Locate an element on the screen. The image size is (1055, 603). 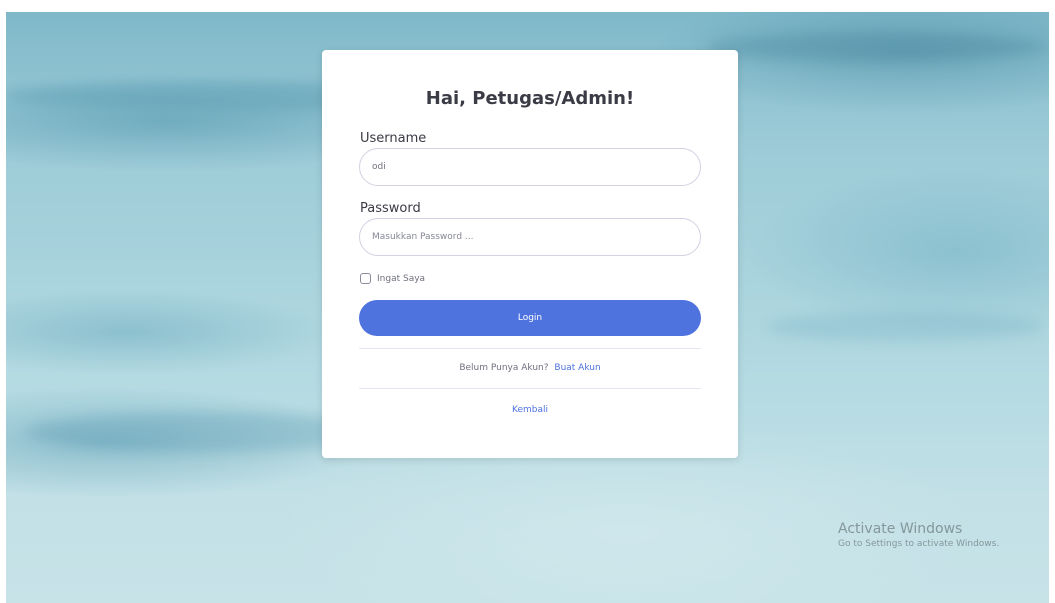
register-prompt: Belum Punya Akun? is located at coordinates (504, 368).